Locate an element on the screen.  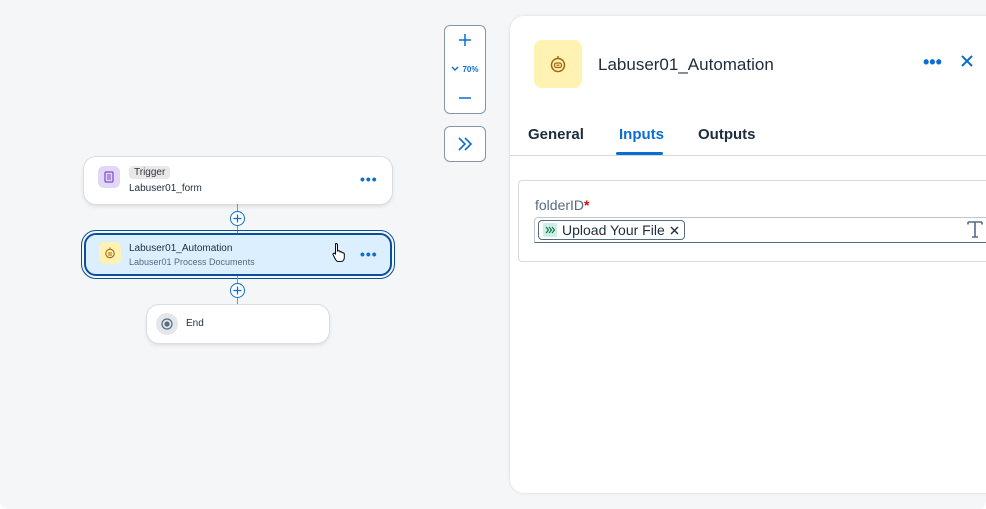
zoom-in-button is located at coordinates (465, 40).